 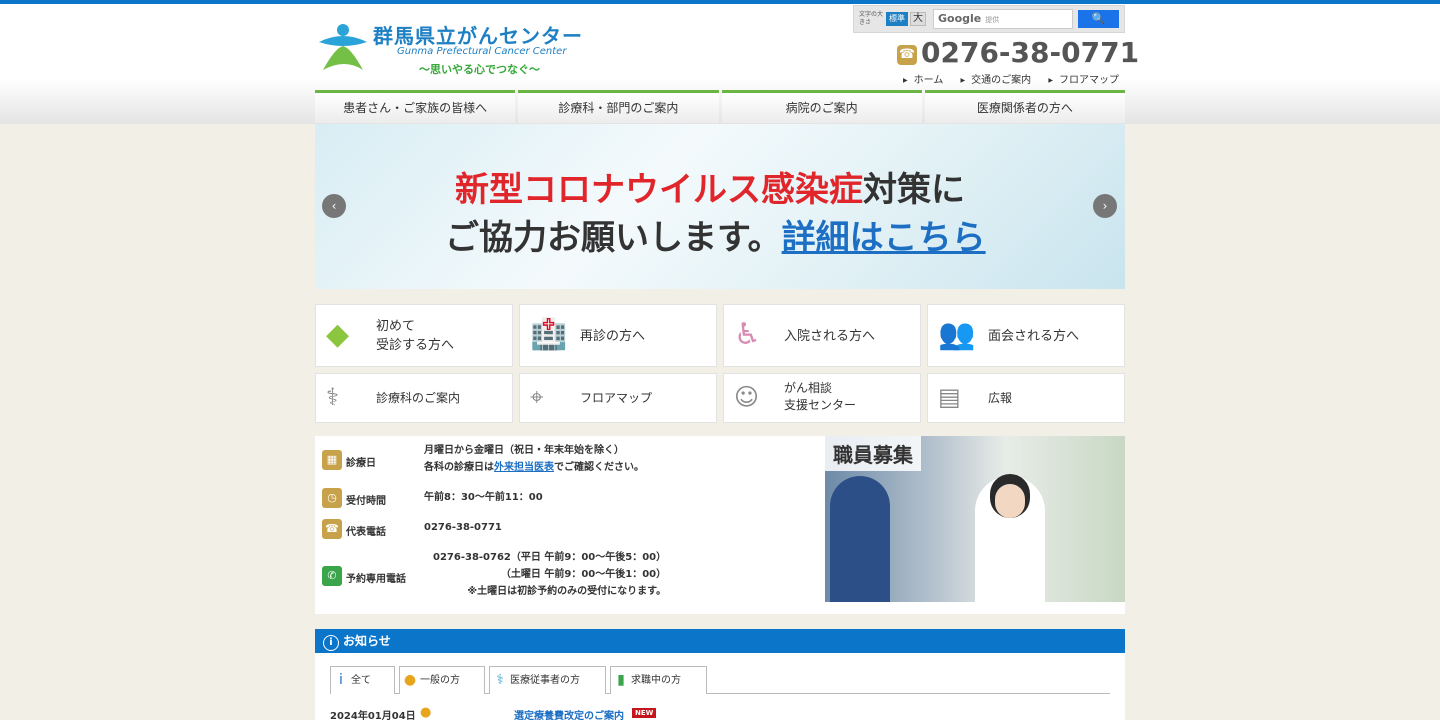 I want to click on tile-label: 広報, so click(x=1000, y=398).